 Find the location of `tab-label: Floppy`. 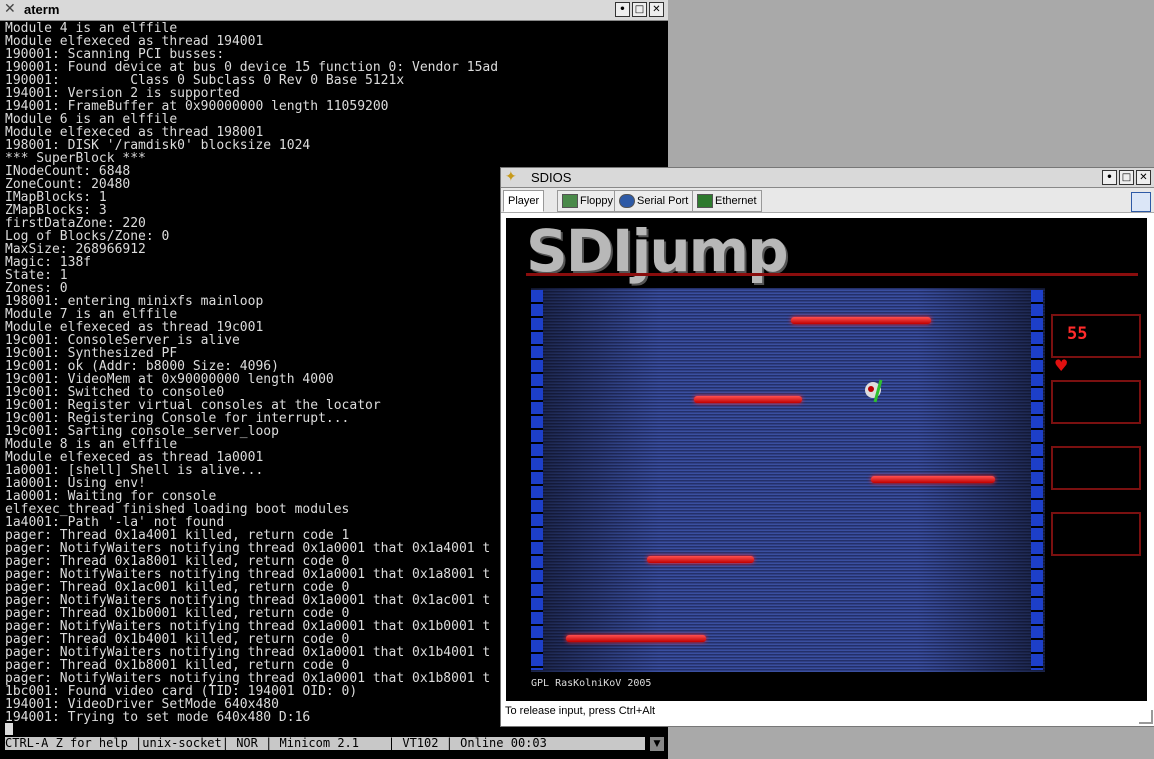

tab-label: Floppy is located at coordinates (597, 201).